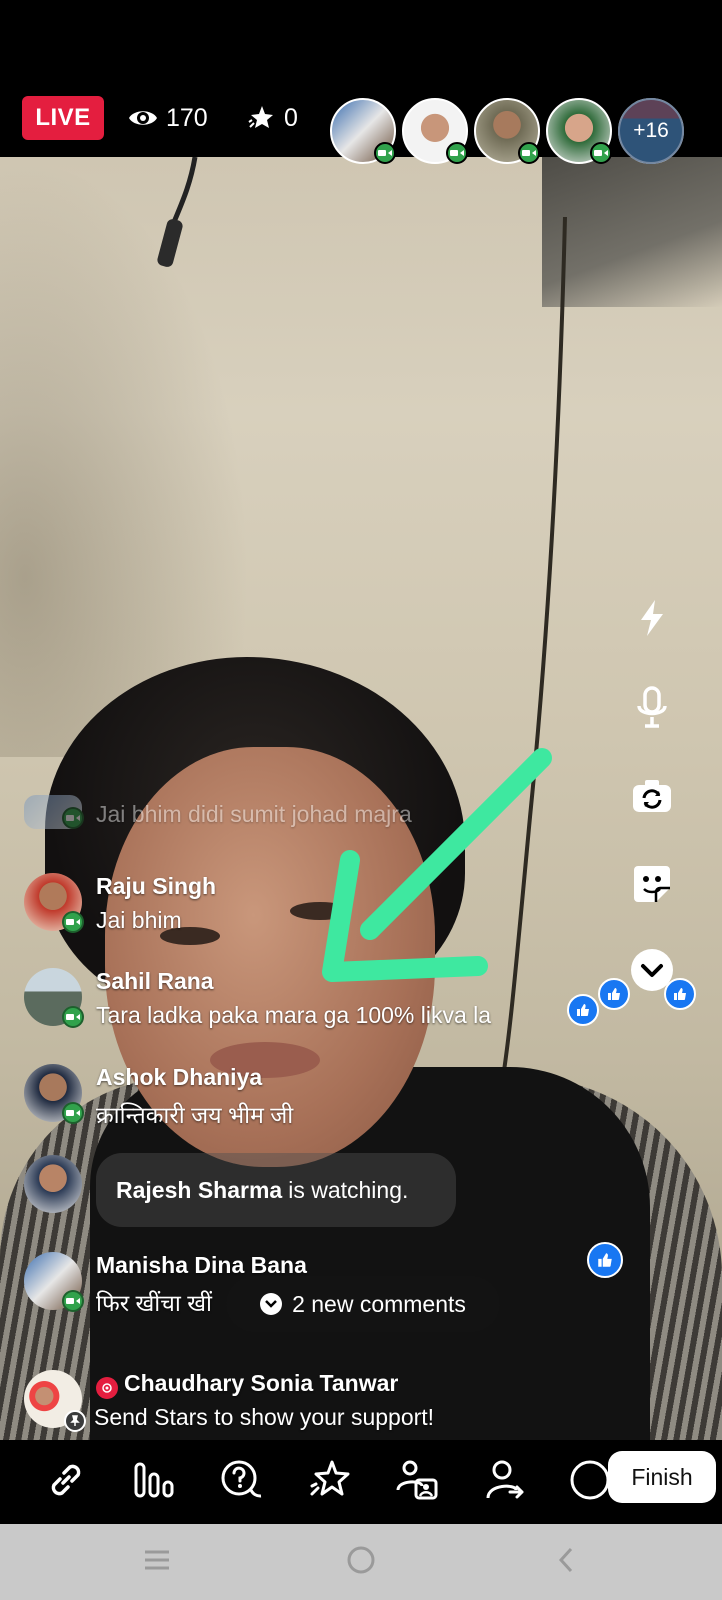 The height and width of the screenshot is (1600, 722). Describe the element at coordinates (179, 1077) in the screenshot. I see `commenter-name: Ashok Dhaniya` at that location.